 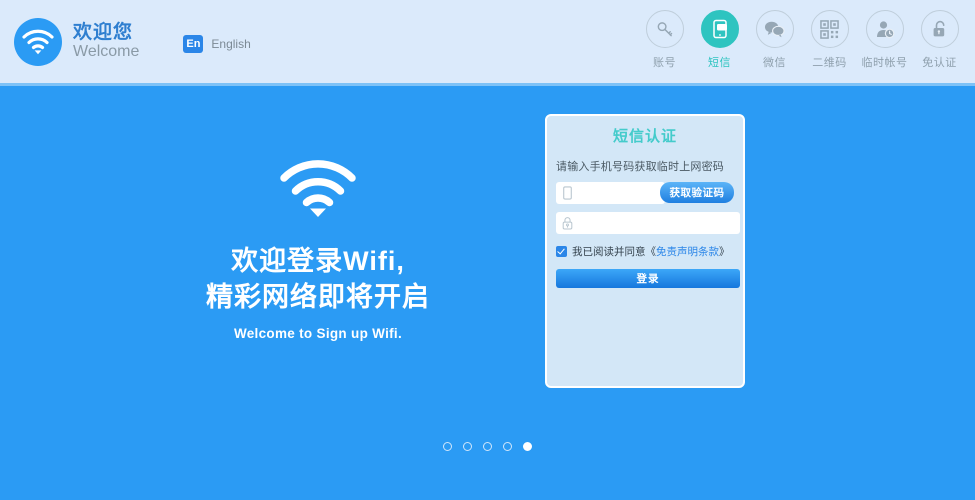 I want to click on brand-text: 欢迎您 Welcome, so click(x=106, y=41).